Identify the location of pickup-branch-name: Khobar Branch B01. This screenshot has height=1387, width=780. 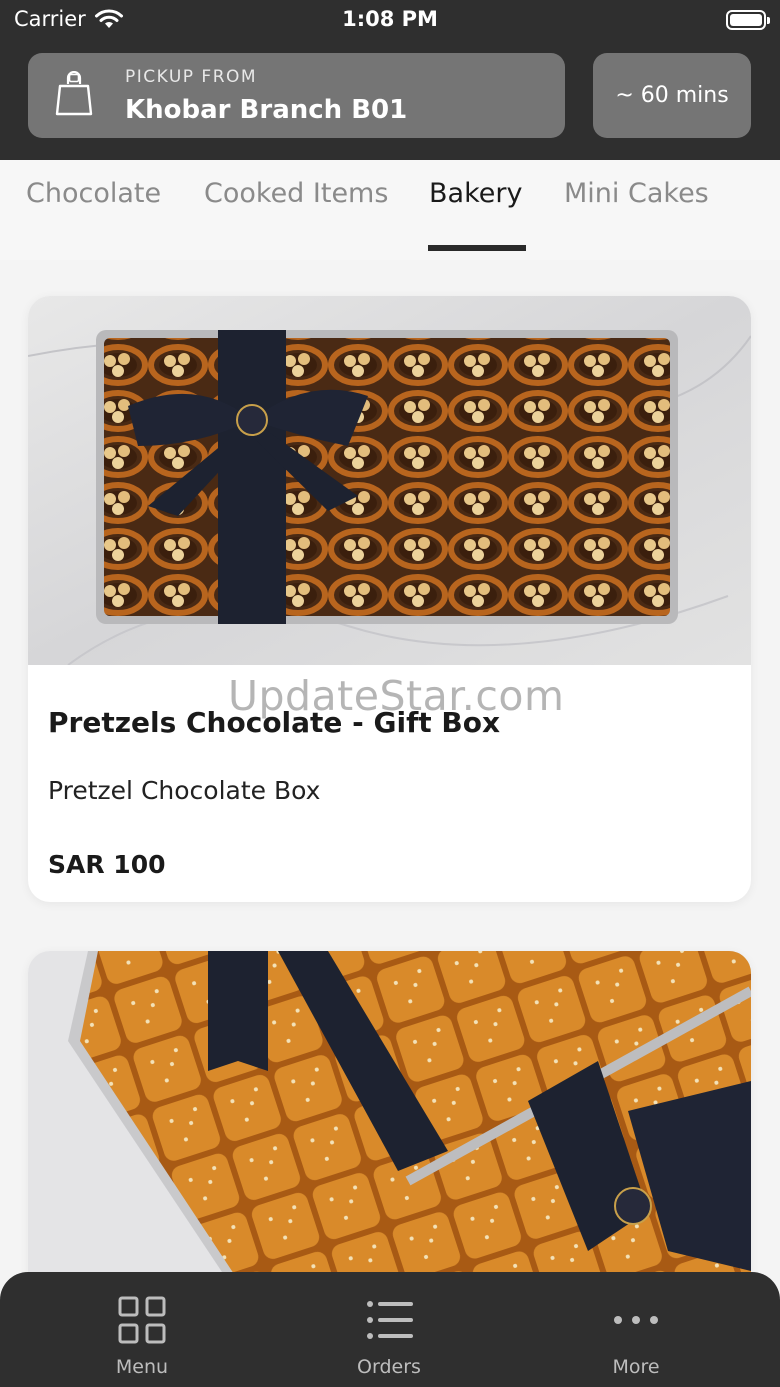
(266, 110).